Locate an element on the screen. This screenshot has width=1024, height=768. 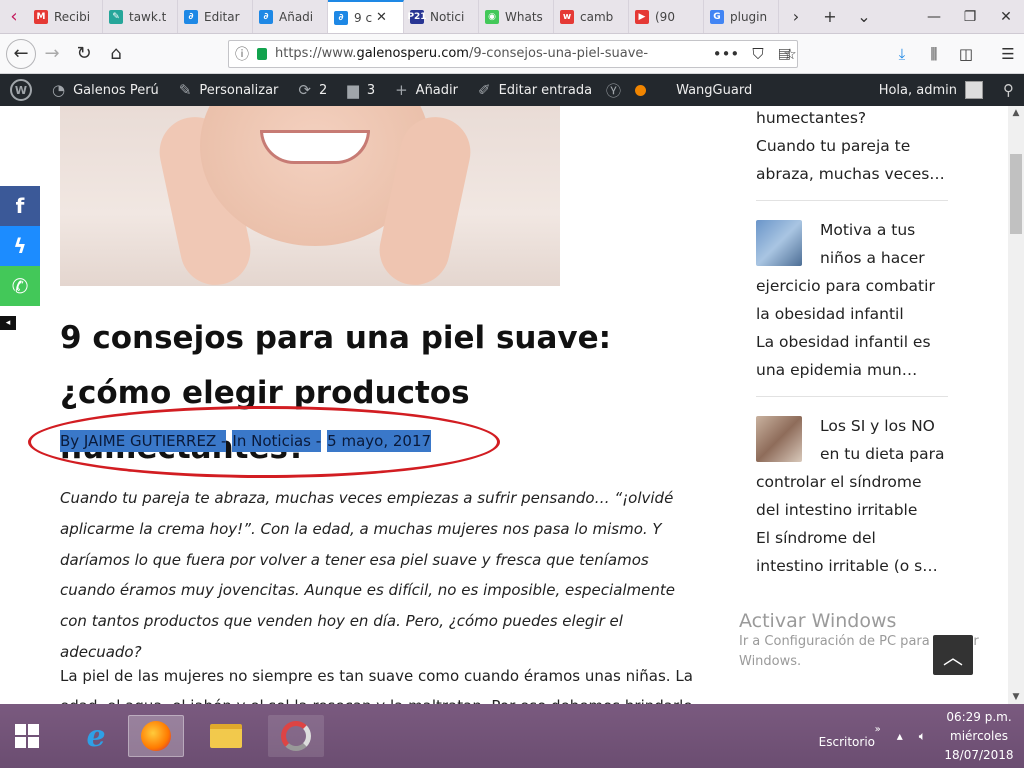
tab-label: Editar is located at coordinates (222, 16).